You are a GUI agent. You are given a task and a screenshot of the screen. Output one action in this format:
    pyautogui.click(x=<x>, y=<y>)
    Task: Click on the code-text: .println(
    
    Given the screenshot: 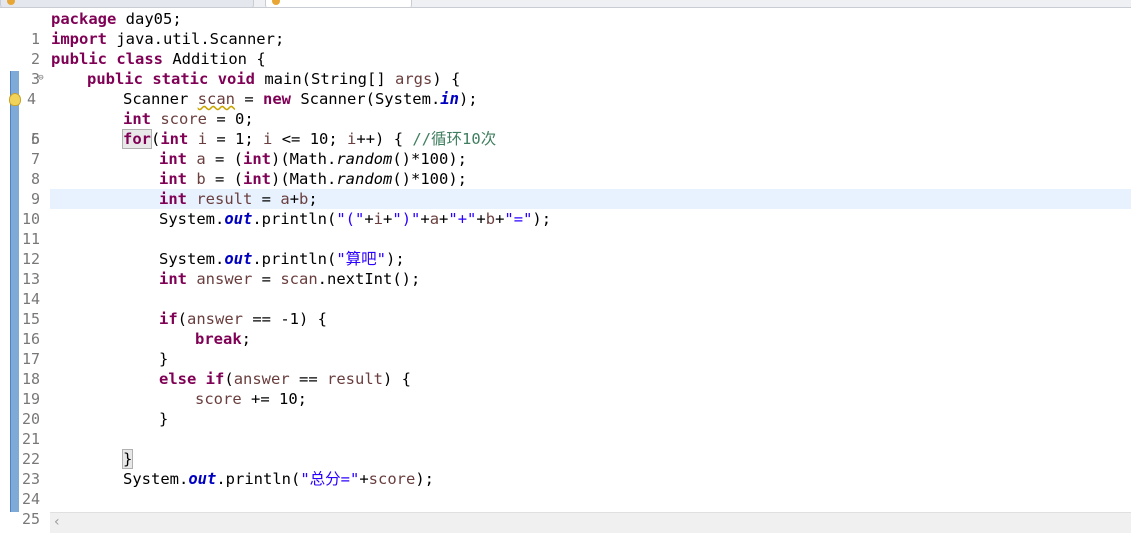 What is the action you would take?
    pyautogui.click(x=294, y=219)
    